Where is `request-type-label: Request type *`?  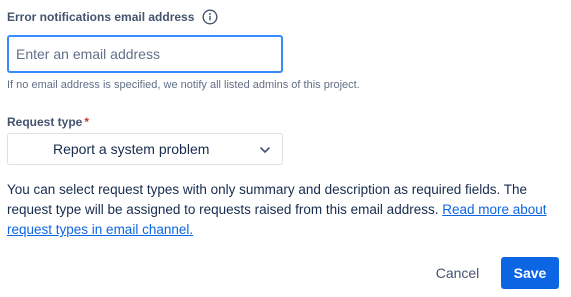 request-type-label: Request type * is located at coordinates (48, 122).